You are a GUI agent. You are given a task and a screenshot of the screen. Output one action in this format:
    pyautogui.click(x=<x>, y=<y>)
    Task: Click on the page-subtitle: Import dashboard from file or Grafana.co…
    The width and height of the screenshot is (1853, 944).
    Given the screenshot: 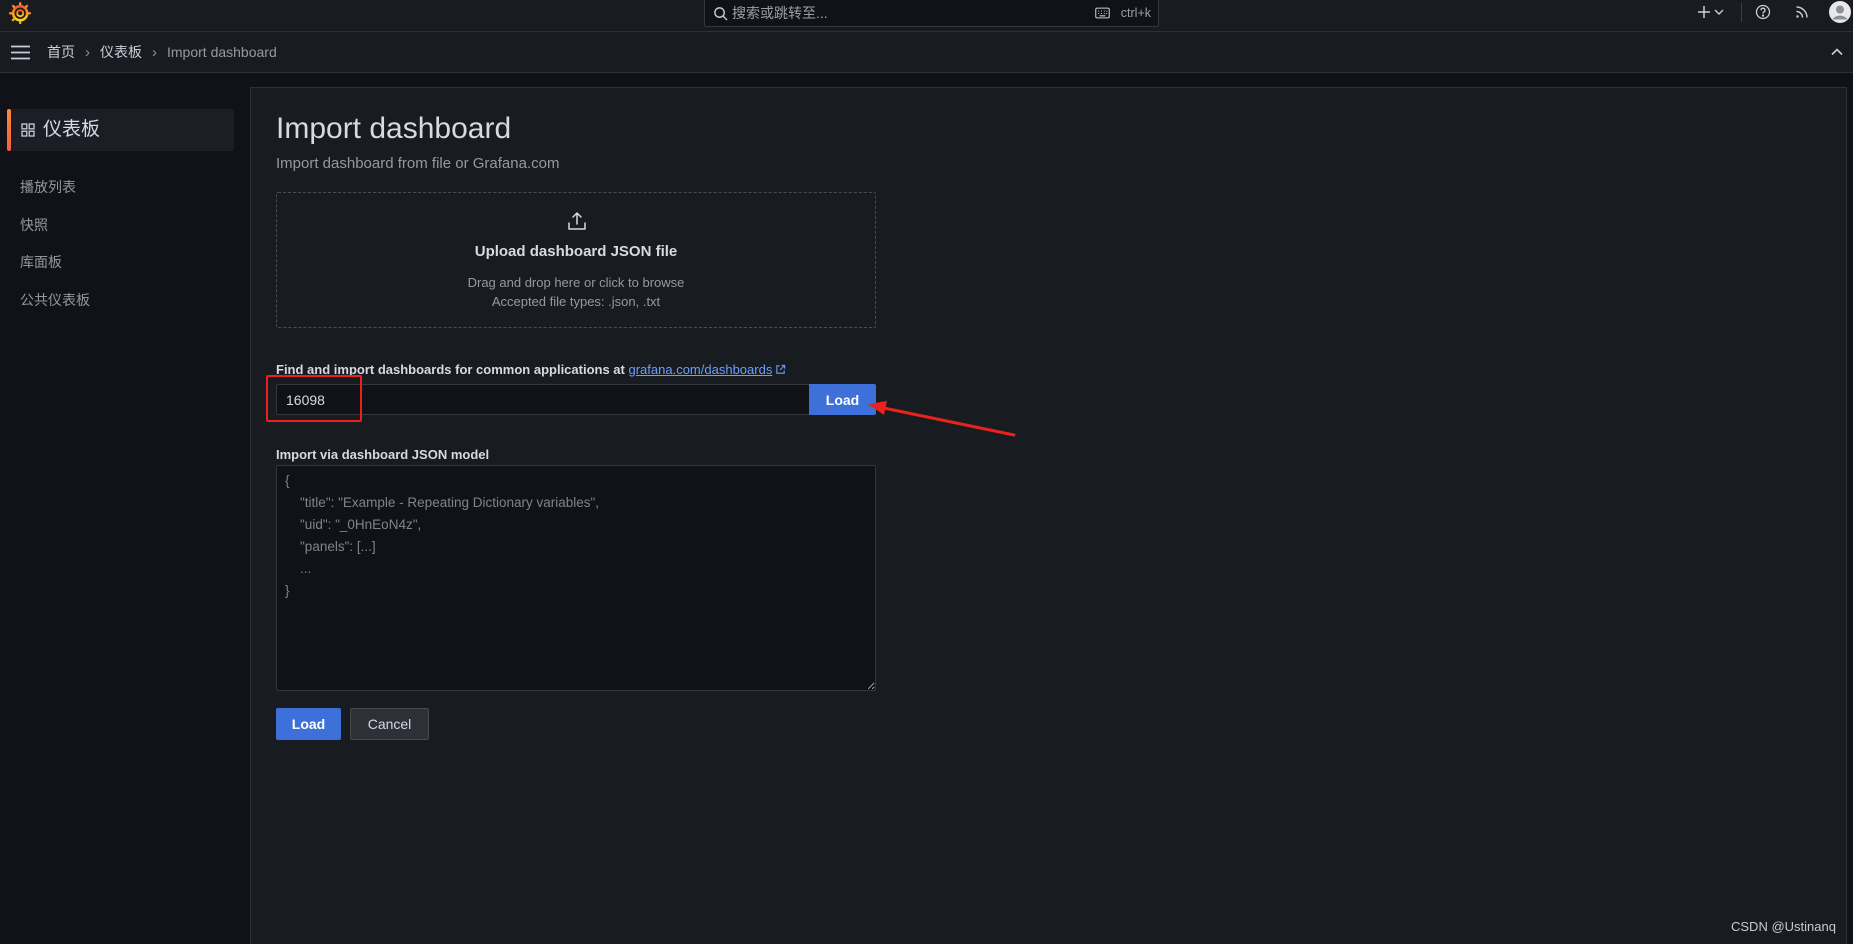 What is the action you would take?
    pyautogui.click(x=418, y=163)
    